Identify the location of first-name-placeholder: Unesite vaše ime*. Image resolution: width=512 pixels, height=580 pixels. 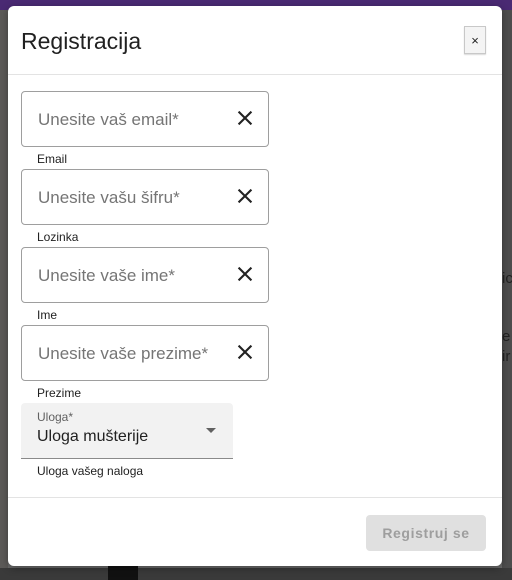
(107, 275).